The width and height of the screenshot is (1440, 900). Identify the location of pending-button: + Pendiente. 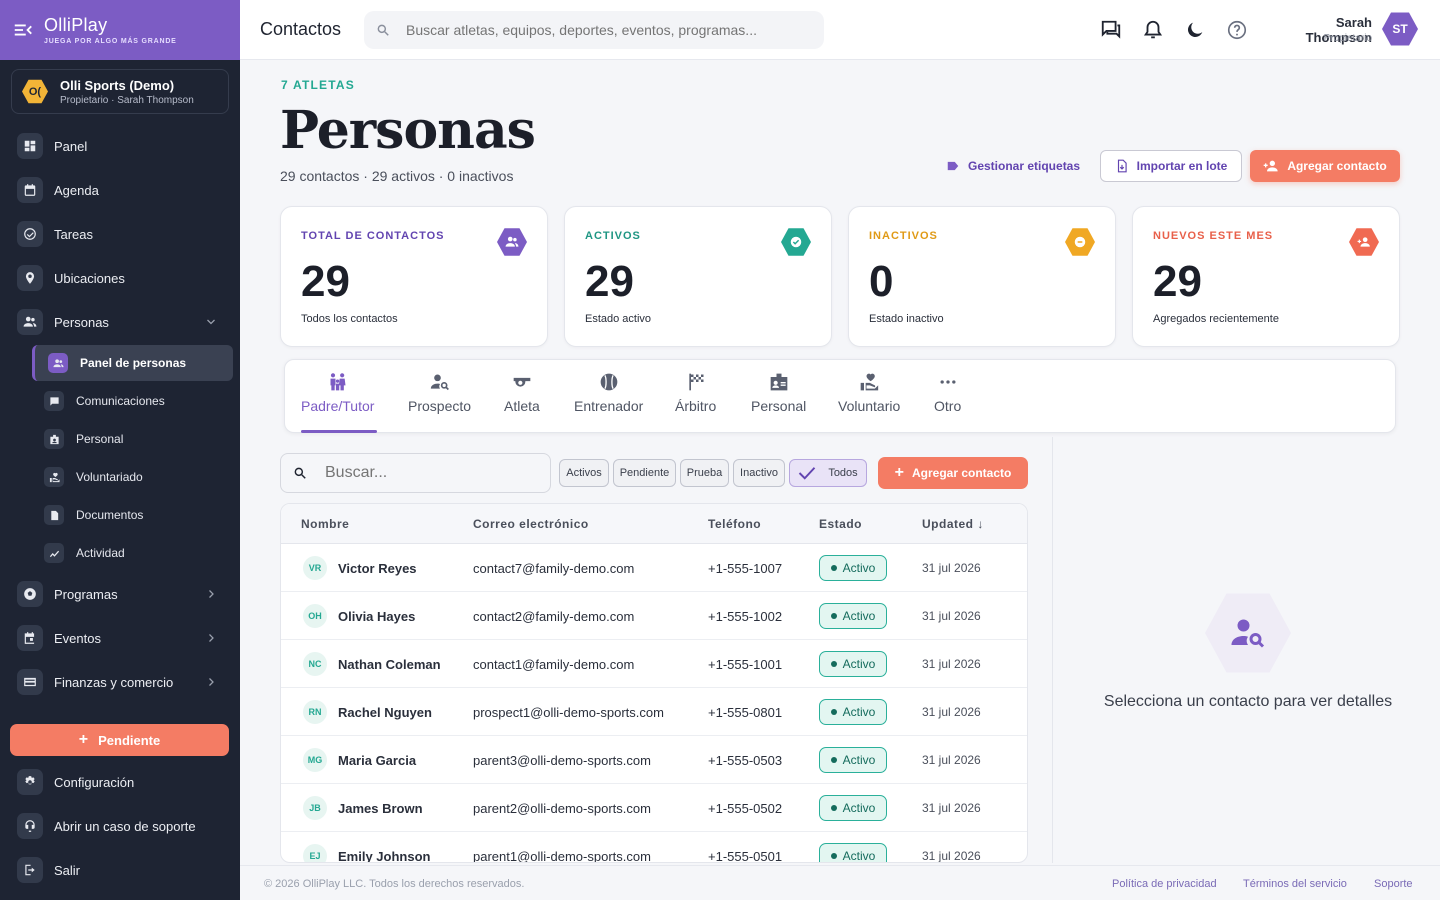
(119, 740).